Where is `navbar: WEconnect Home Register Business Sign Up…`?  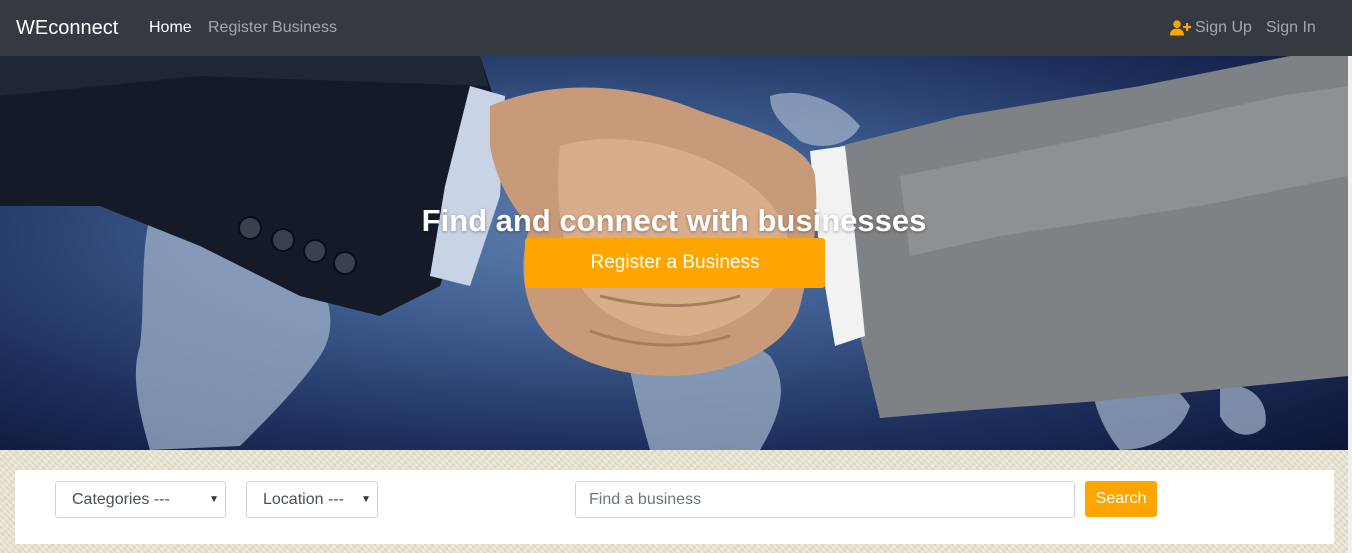
navbar: WEconnect Home Register Business Sign Up… is located at coordinates (676, 28).